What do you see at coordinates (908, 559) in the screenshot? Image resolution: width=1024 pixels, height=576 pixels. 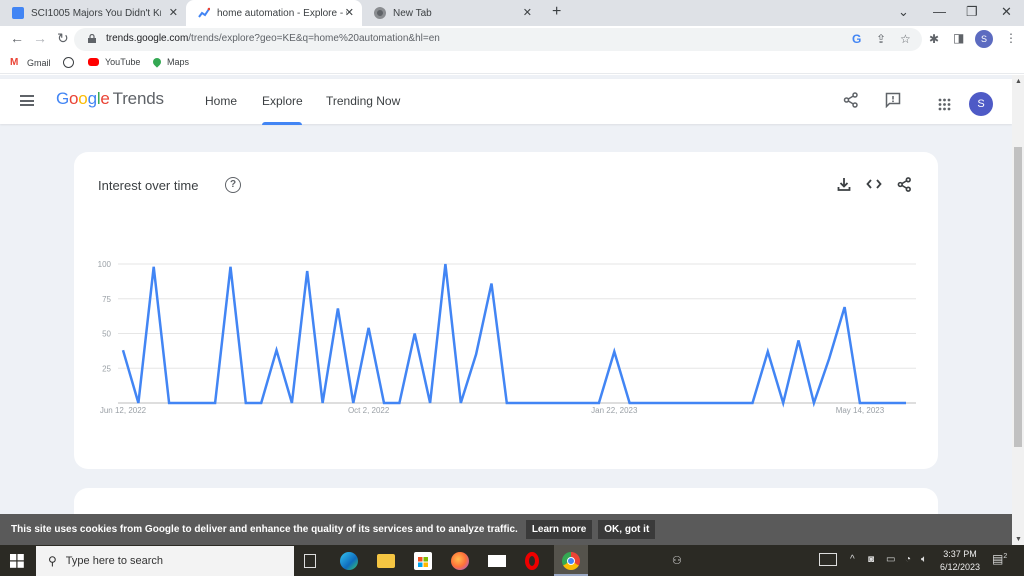 I see `wifi-icon: ◔` at bounding box center [908, 559].